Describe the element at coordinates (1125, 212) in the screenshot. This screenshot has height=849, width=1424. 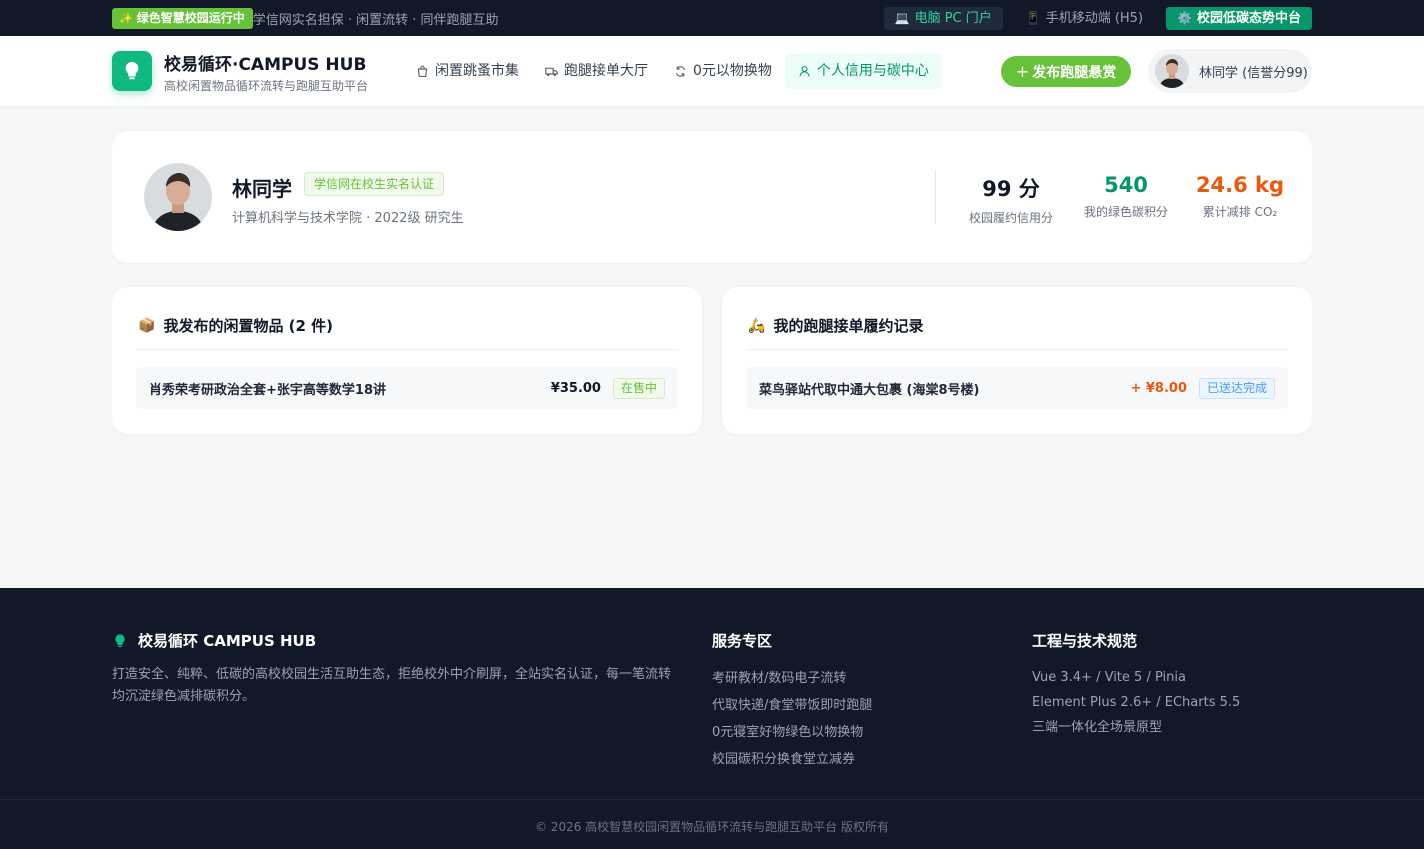
I see `carbon-points-label: 我的绿色碳积分` at that location.